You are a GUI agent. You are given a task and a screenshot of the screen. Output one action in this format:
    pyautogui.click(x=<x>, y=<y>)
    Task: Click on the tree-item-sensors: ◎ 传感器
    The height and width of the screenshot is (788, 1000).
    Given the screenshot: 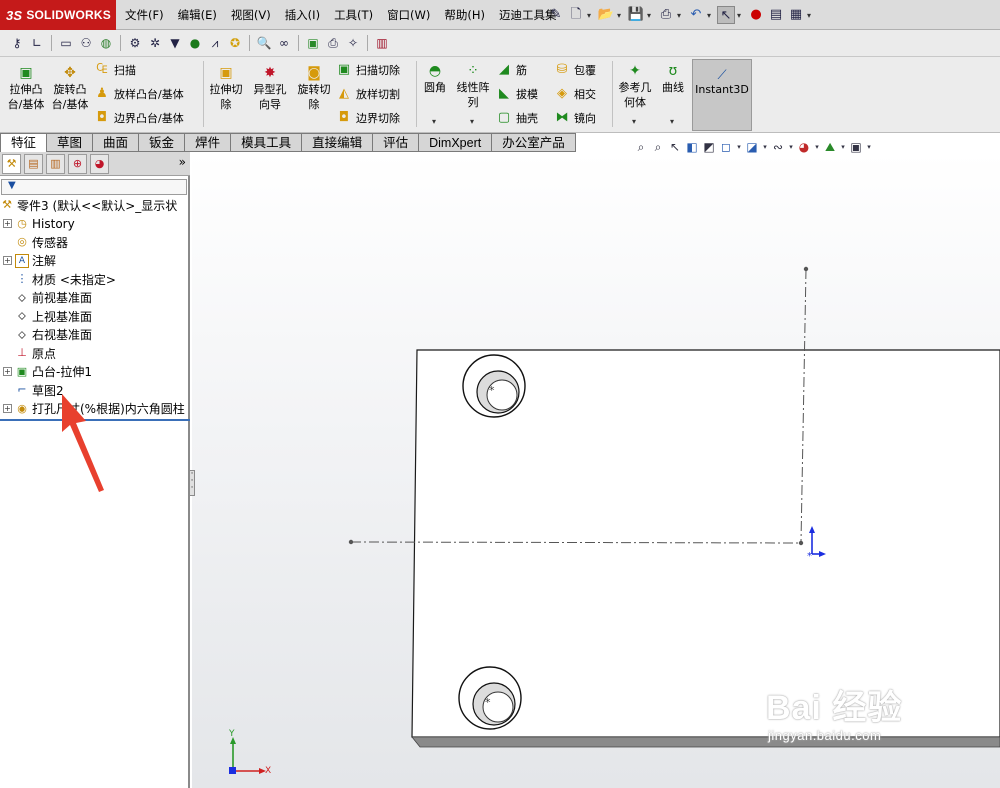 What is the action you would take?
    pyautogui.click(x=95, y=242)
    